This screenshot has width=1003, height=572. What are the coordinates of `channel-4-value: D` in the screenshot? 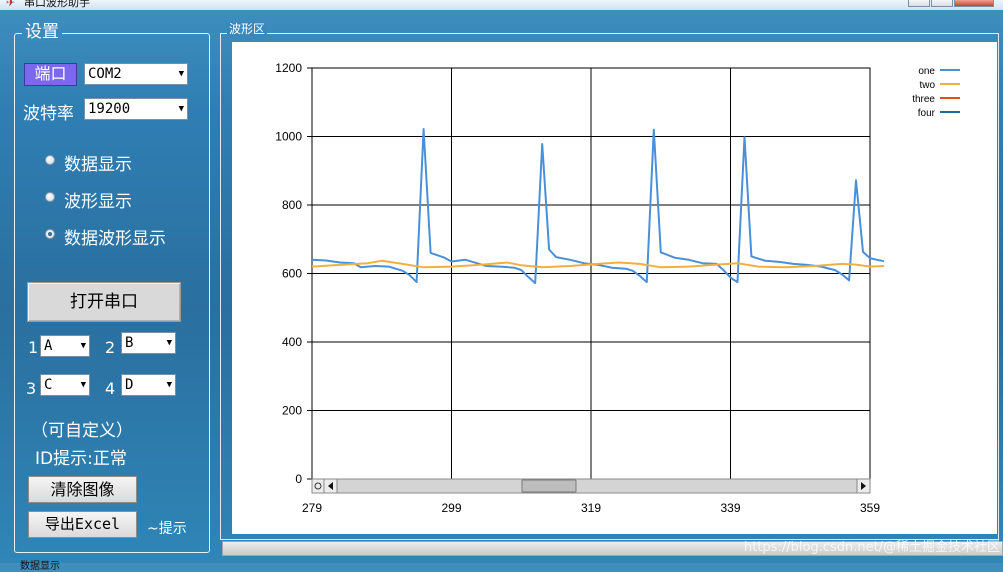 It's located at (129, 385).